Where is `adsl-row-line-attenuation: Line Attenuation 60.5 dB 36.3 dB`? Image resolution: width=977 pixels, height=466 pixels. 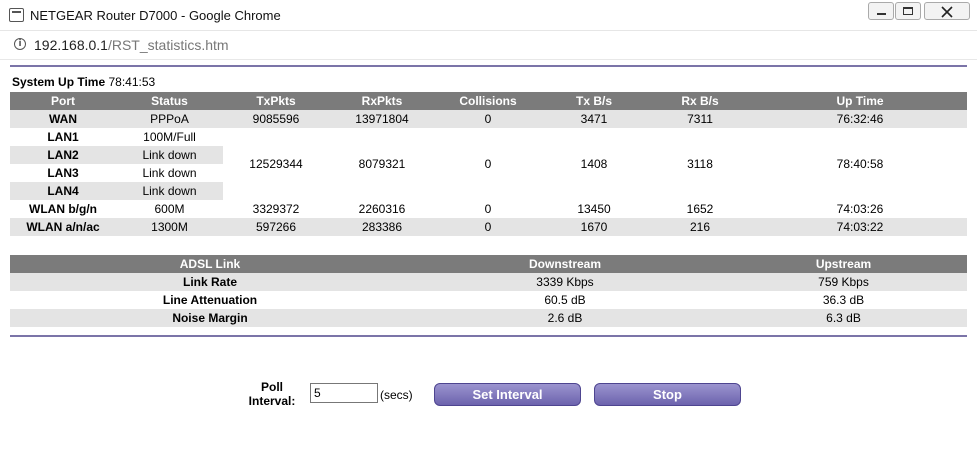 adsl-row-line-attenuation: Line Attenuation 60.5 dB 36.3 dB is located at coordinates (488, 300).